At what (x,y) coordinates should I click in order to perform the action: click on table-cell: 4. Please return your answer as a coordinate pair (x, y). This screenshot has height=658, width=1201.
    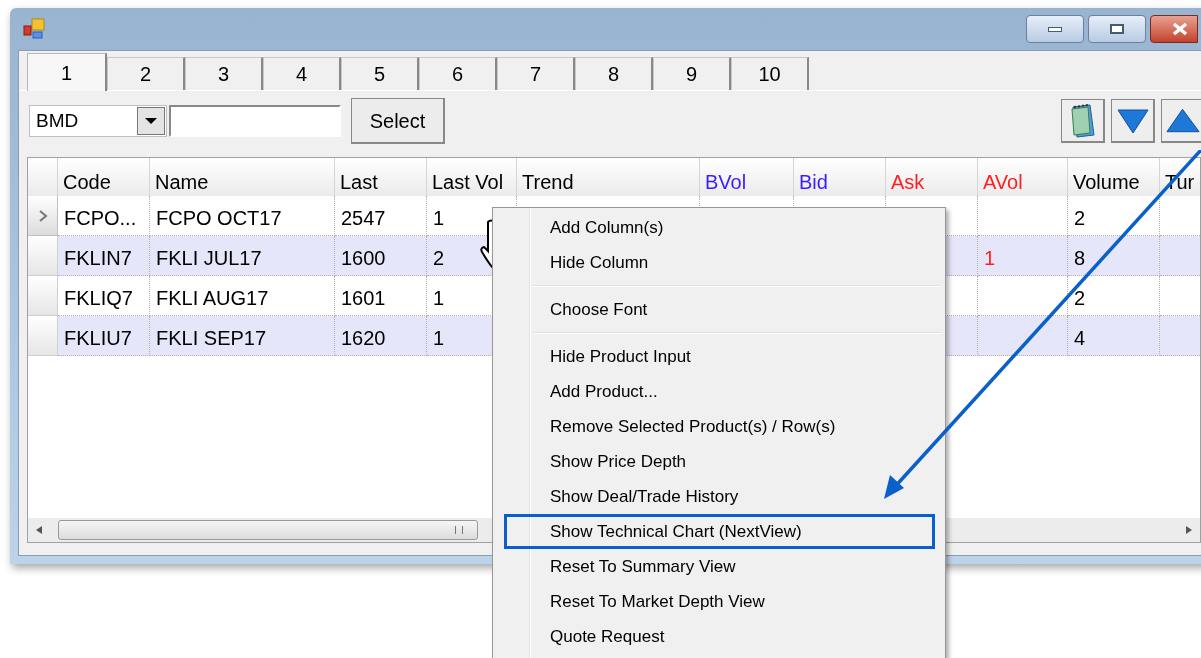
    Looking at the image, I should click on (1080, 338).